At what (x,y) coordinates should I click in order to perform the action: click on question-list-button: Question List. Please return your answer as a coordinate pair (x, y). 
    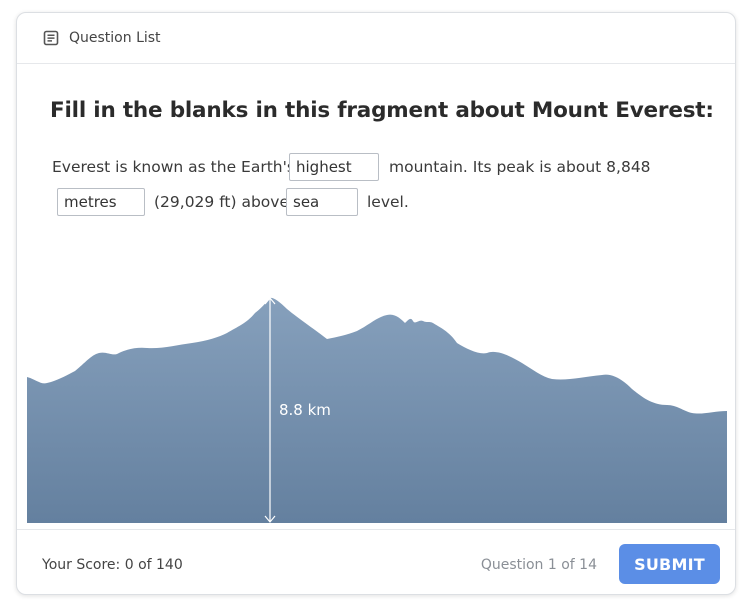
    Looking at the image, I should click on (102, 38).